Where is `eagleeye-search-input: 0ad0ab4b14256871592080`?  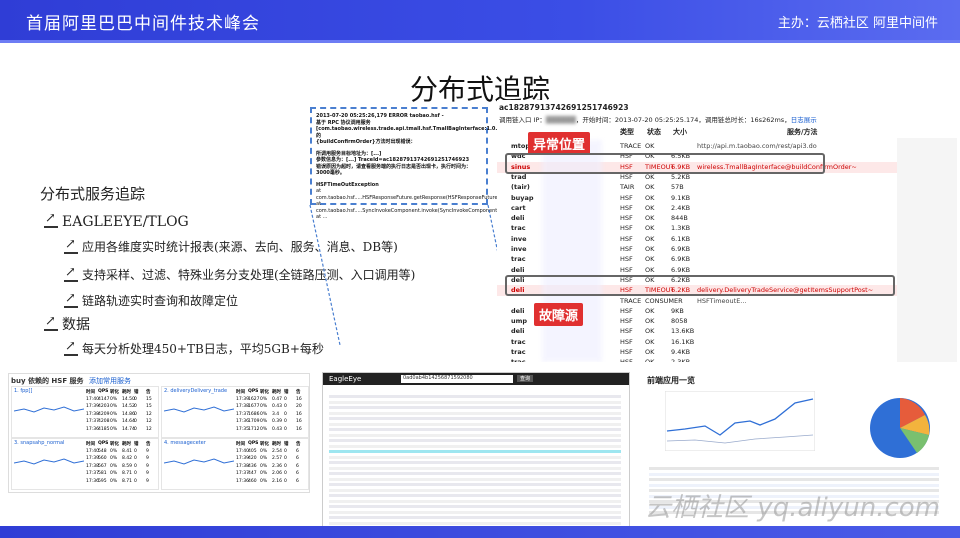 eagleeye-search-input: 0ad0ab4b14256871592080 is located at coordinates (457, 379).